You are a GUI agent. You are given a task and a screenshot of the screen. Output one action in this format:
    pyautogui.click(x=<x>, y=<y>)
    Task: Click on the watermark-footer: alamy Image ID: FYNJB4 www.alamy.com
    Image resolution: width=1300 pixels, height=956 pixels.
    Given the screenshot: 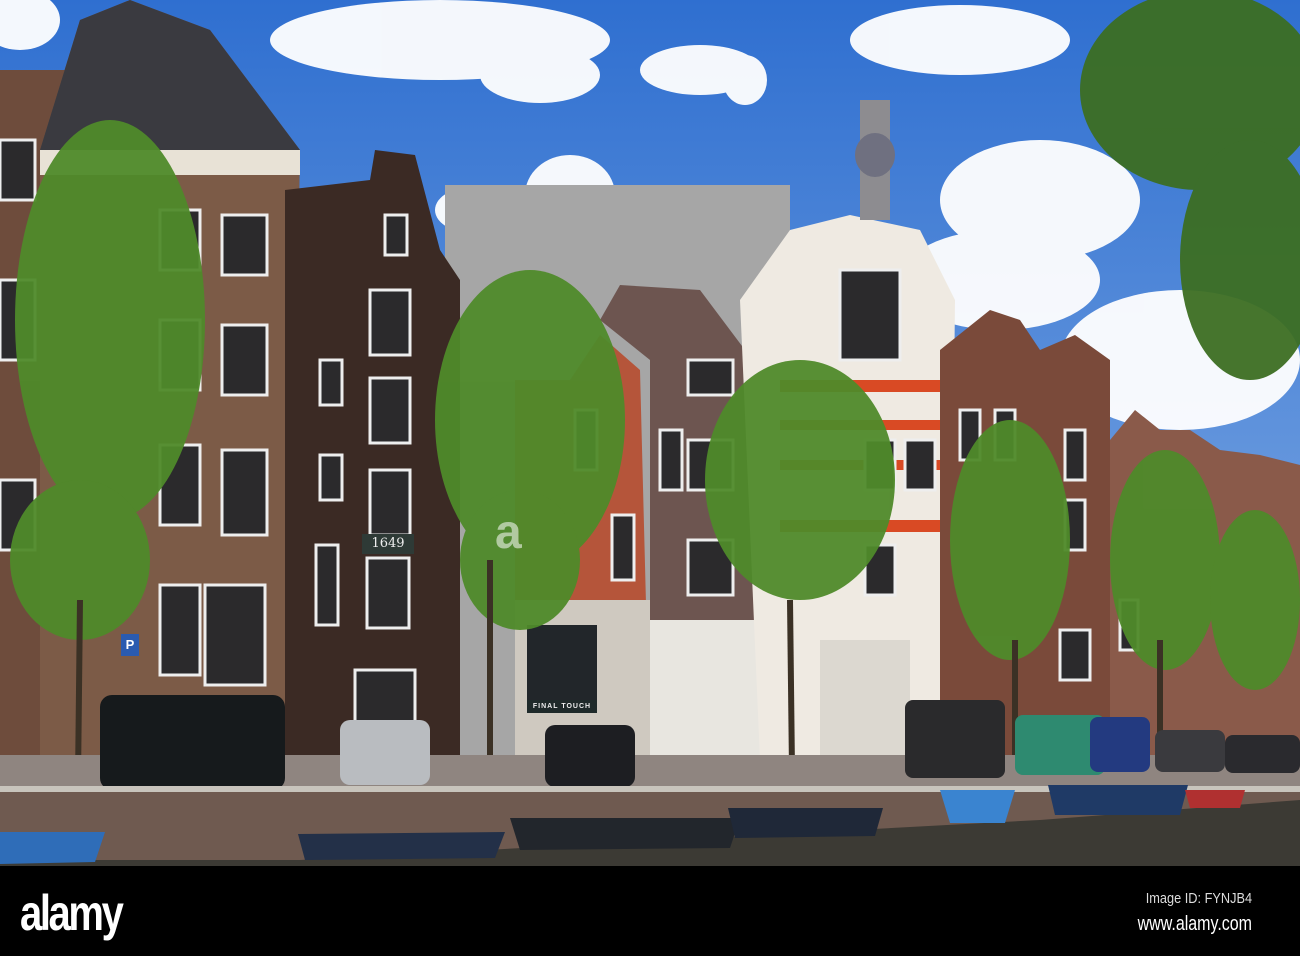 What is the action you would take?
    pyautogui.click(x=650, y=911)
    